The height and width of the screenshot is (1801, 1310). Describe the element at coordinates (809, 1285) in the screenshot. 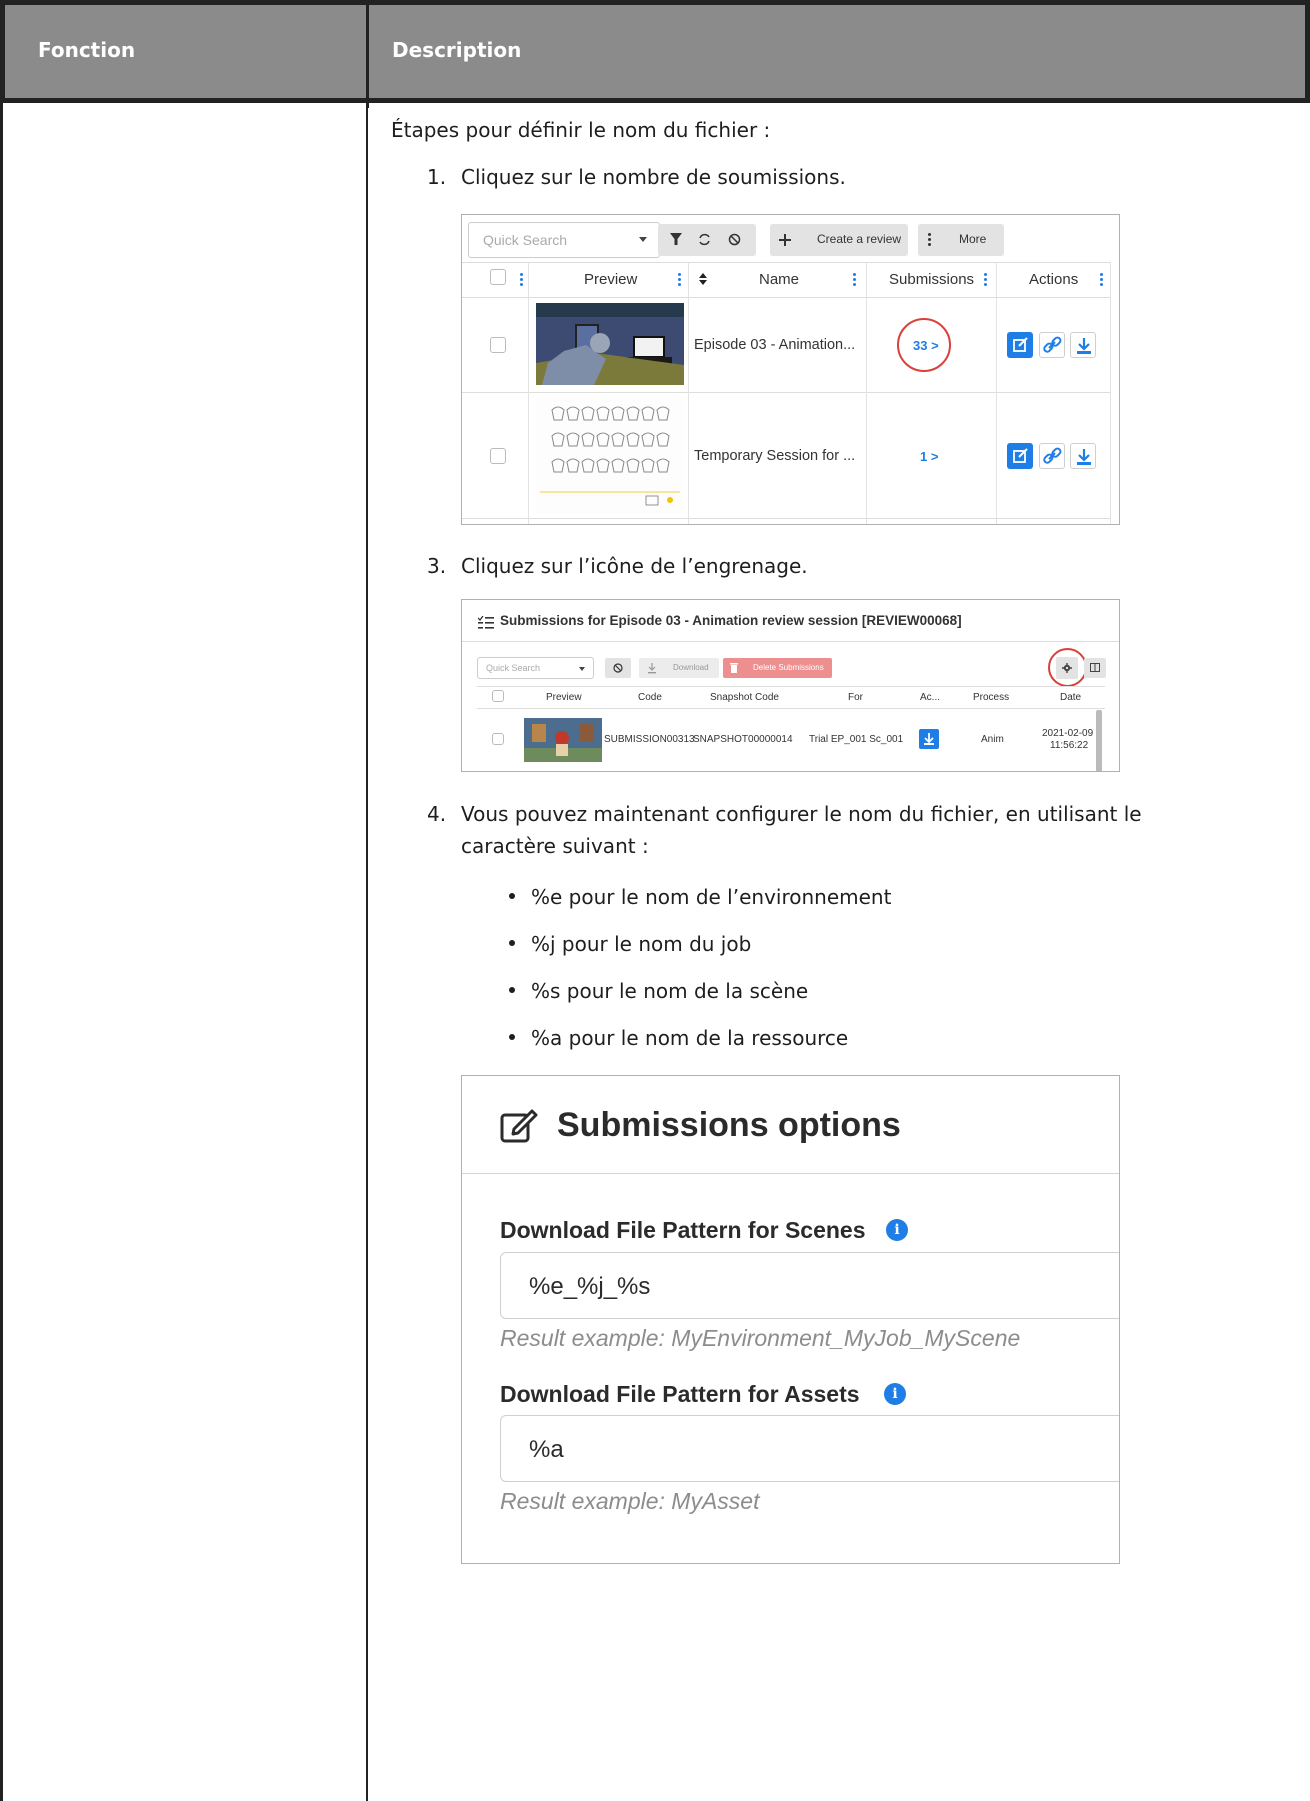

I see `scenes-pattern-input: %e_%j_%s` at that location.